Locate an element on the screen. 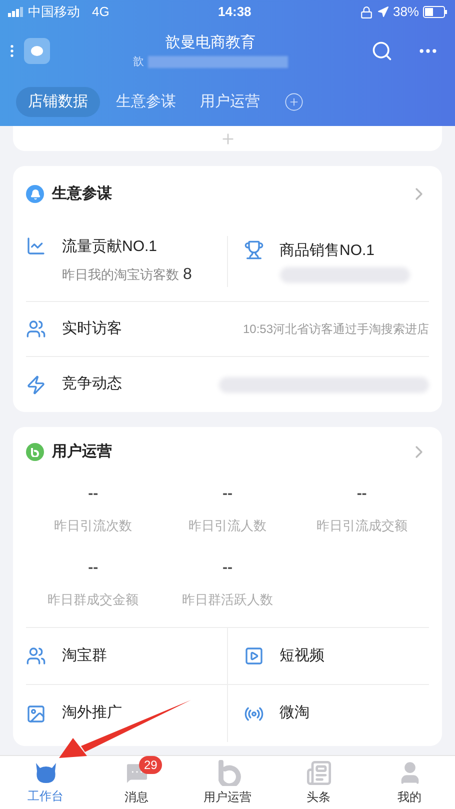  shop-subtitle: 歆 is located at coordinates (138, 62).